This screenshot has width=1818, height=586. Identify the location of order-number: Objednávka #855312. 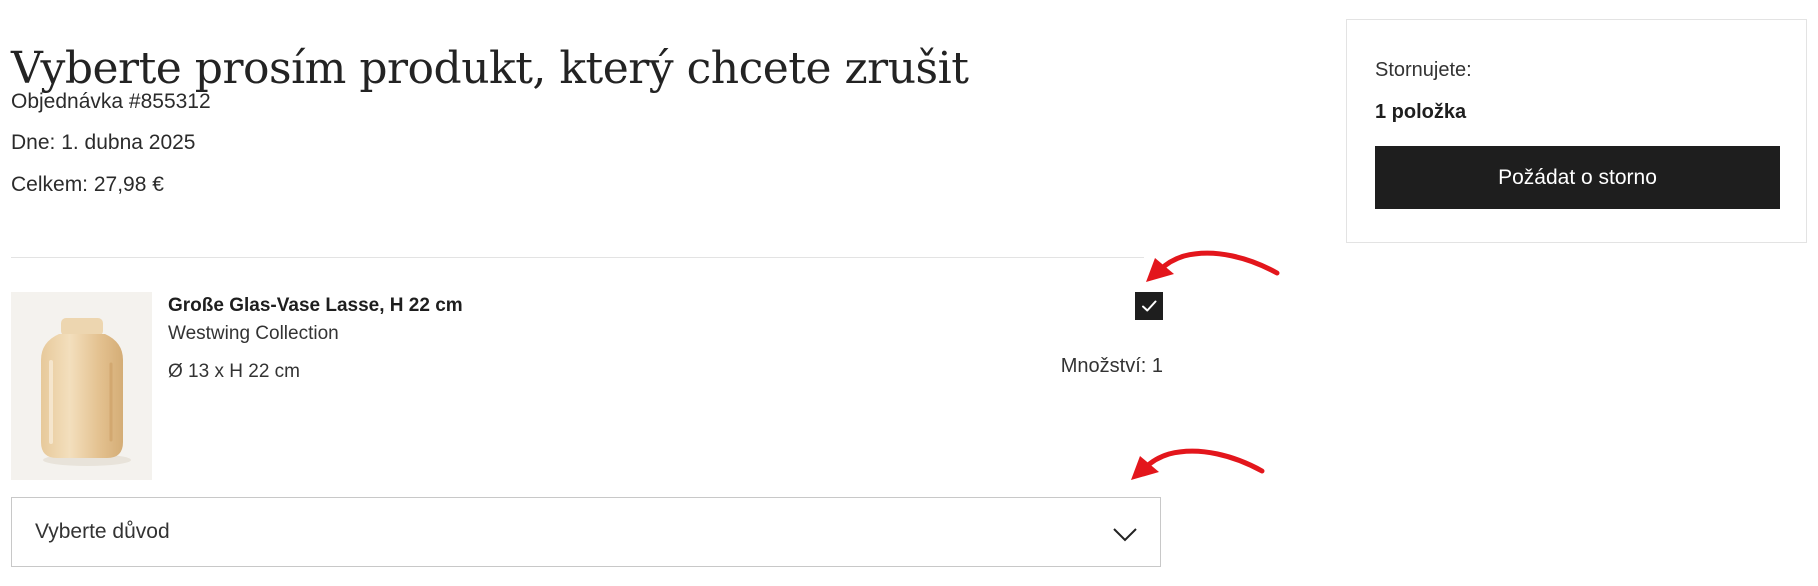
(111, 101).